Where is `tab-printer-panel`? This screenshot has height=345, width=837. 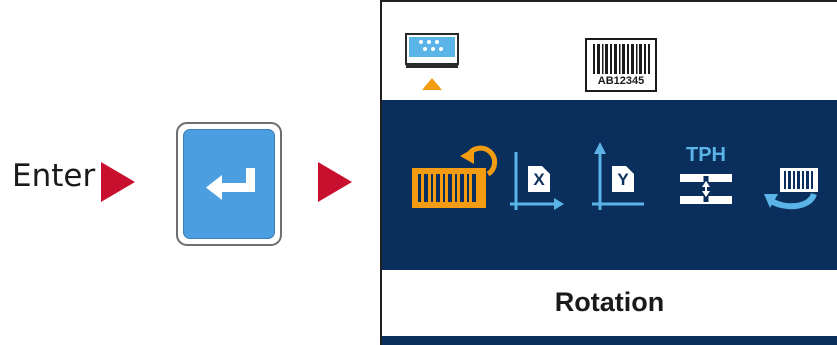 tab-printer-panel is located at coordinates (432, 64).